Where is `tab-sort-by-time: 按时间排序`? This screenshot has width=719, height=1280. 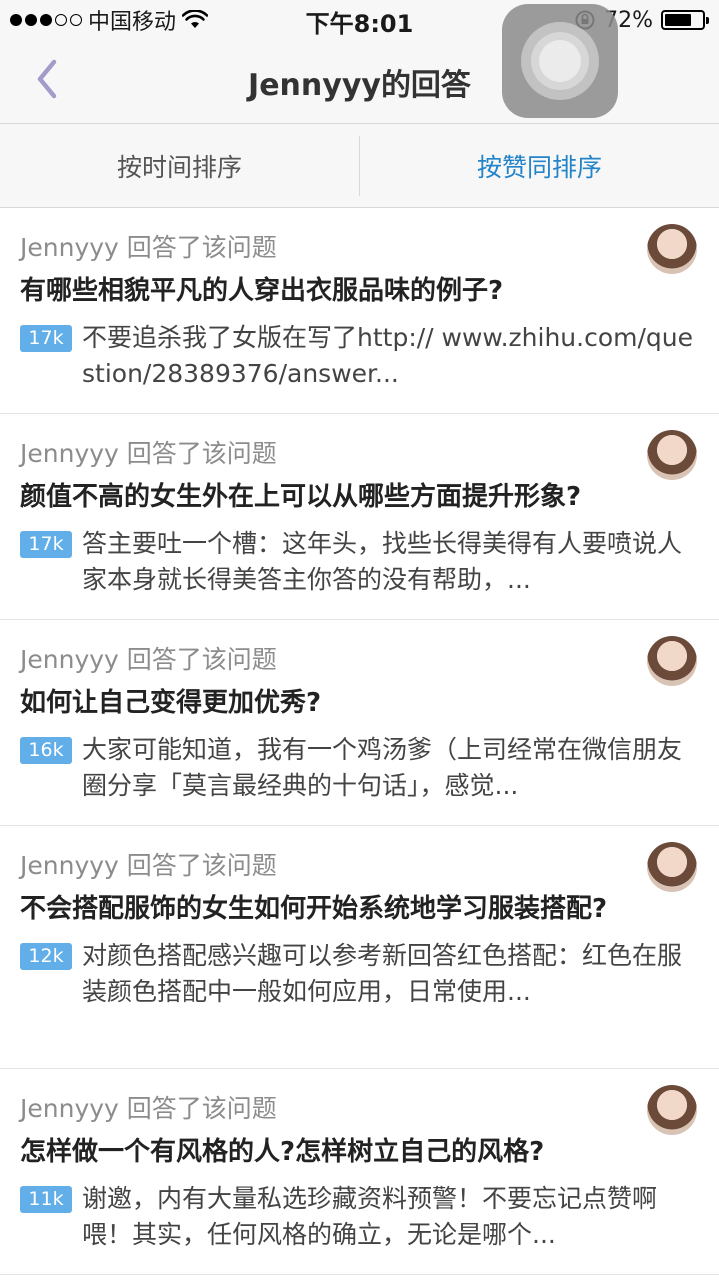 tab-sort-by-time: 按时间排序 is located at coordinates (179, 165).